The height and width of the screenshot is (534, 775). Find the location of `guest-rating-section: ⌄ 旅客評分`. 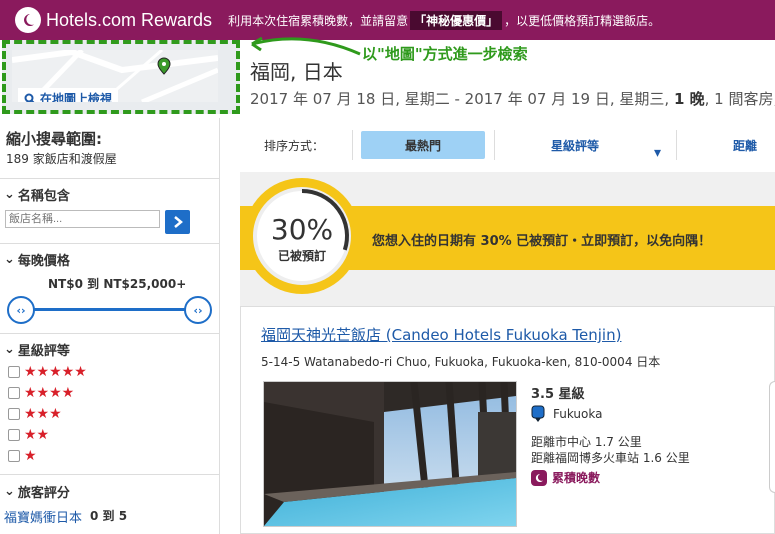

guest-rating-section: ⌄ 旅客評分 is located at coordinates (110, 487).